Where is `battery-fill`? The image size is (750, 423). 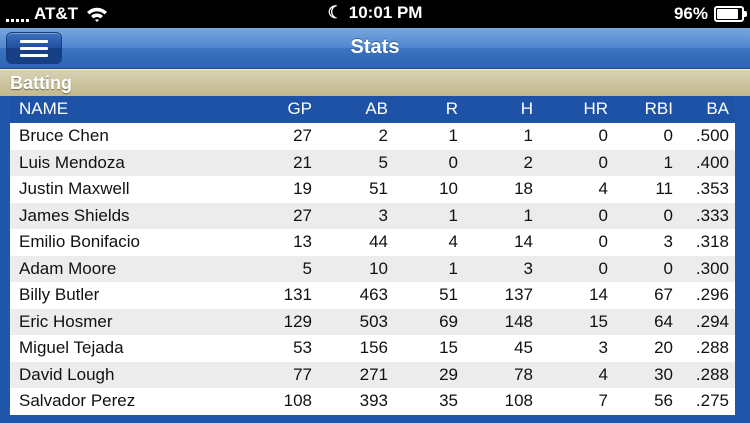
battery-fill is located at coordinates (728, 14).